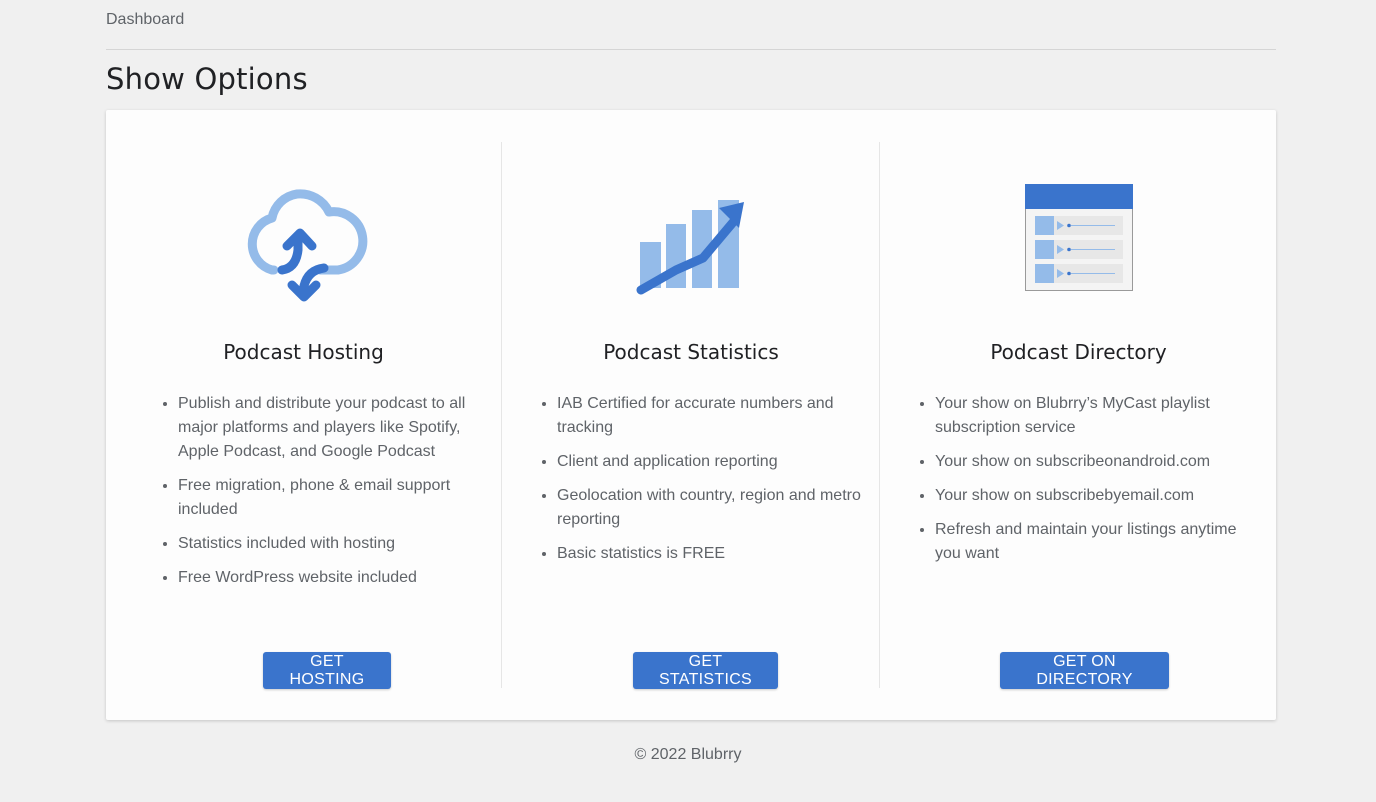 This screenshot has width=1376, height=802. What do you see at coordinates (337, 578) in the screenshot?
I see `list-item: Free WordPress website included` at bounding box center [337, 578].